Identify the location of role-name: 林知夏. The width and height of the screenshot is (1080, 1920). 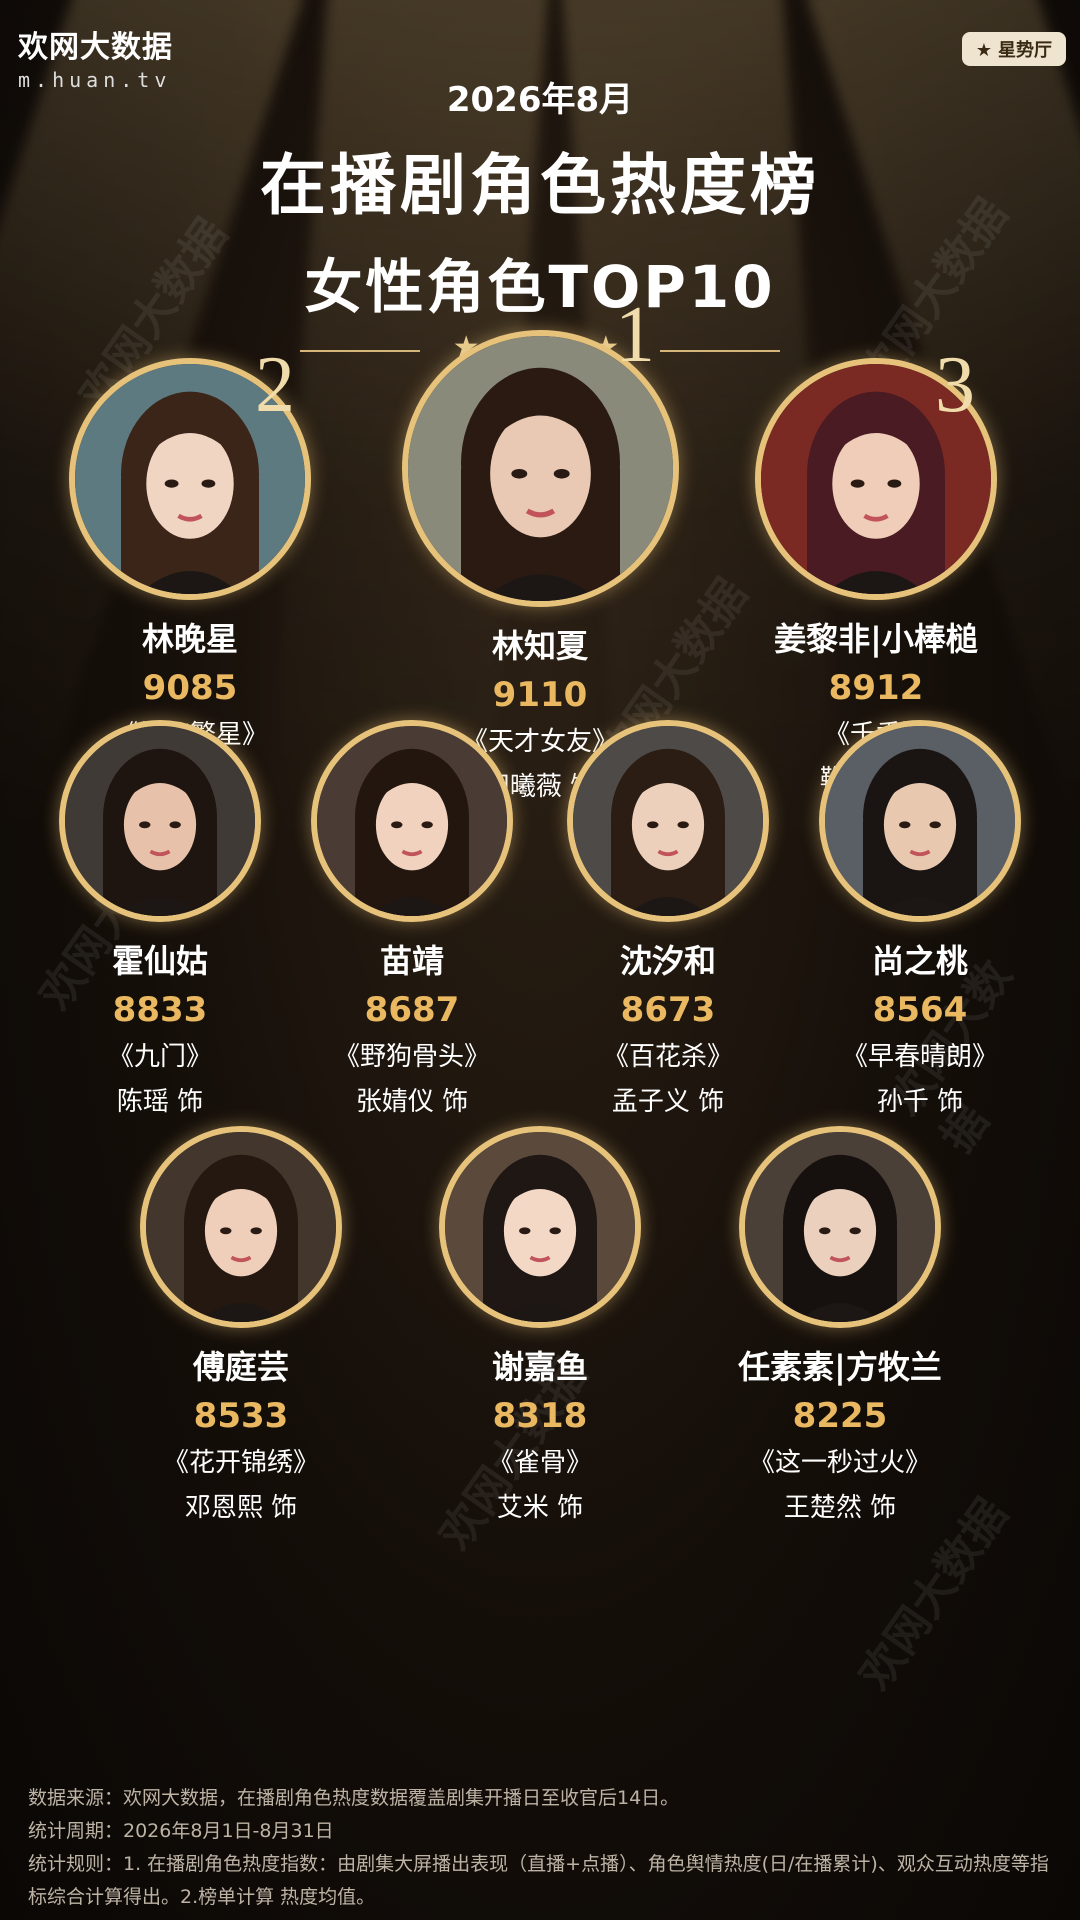
(539, 646).